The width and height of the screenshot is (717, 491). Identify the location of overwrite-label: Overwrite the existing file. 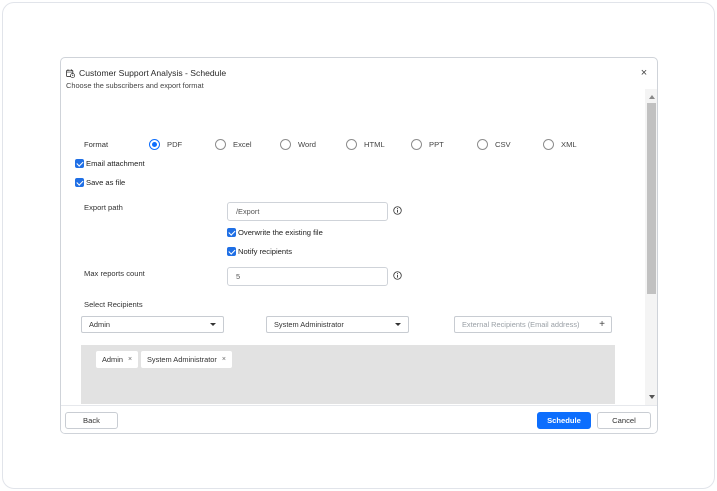
(280, 232).